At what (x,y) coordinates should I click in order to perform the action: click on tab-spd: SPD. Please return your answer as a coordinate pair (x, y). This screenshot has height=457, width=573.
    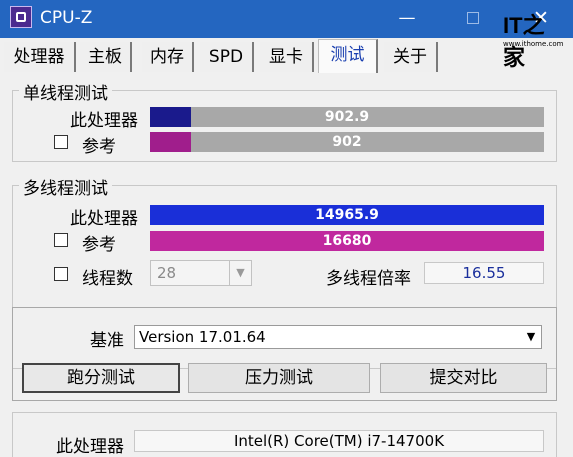
    Looking at the image, I should click on (227, 57).